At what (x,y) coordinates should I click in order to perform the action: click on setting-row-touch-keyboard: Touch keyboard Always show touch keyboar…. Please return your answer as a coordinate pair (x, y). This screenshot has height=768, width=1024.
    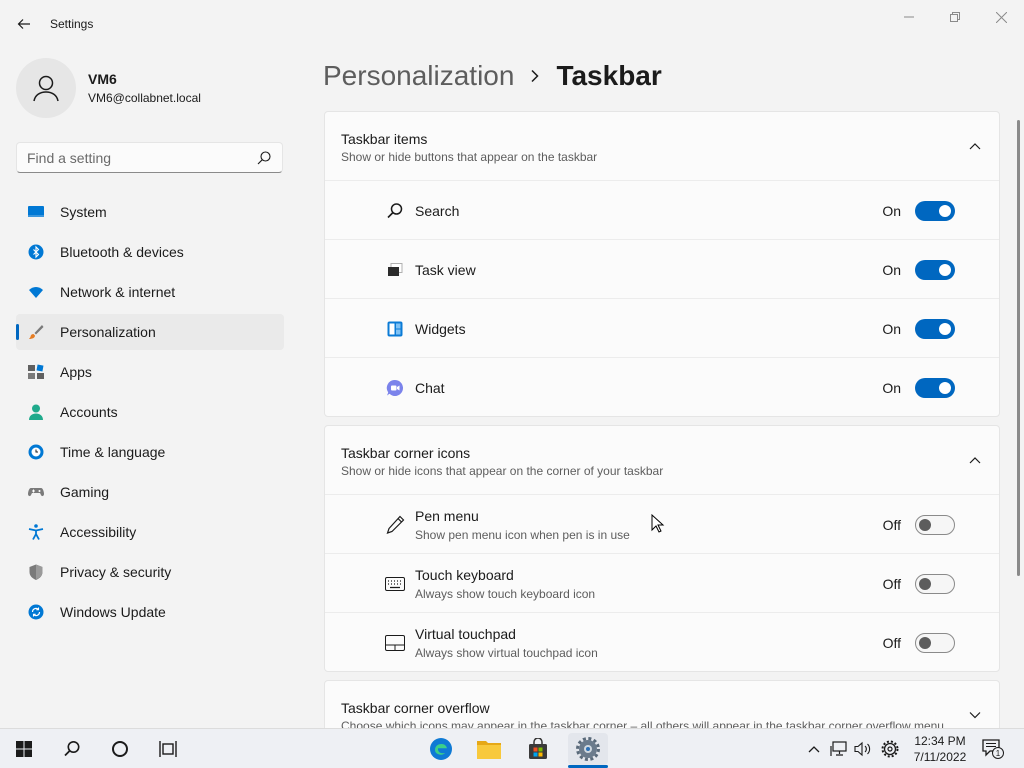
    Looking at the image, I should click on (662, 582).